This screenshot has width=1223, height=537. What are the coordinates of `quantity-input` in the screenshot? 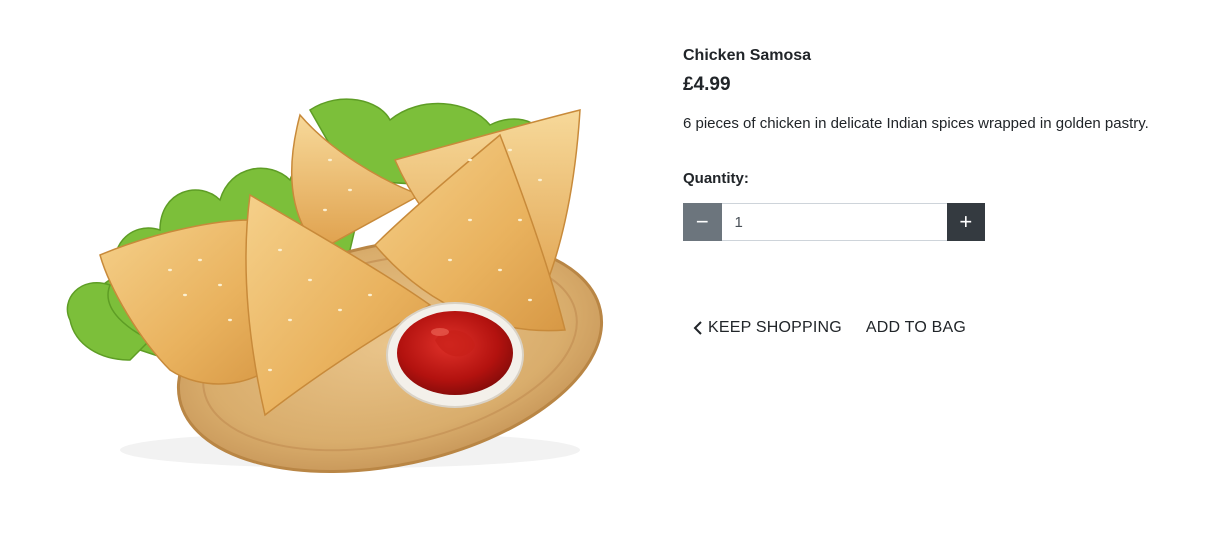 It's located at (834, 222).